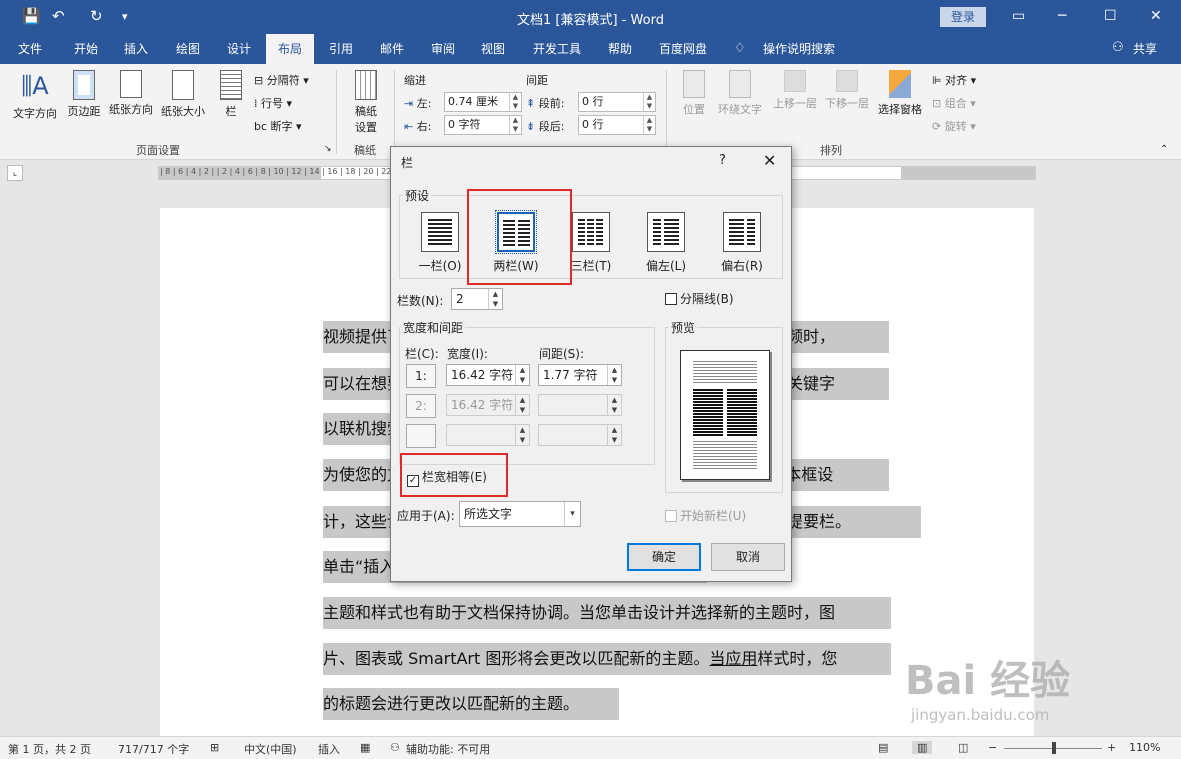  I want to click on tab-review: 审阅, so click(443, 49).